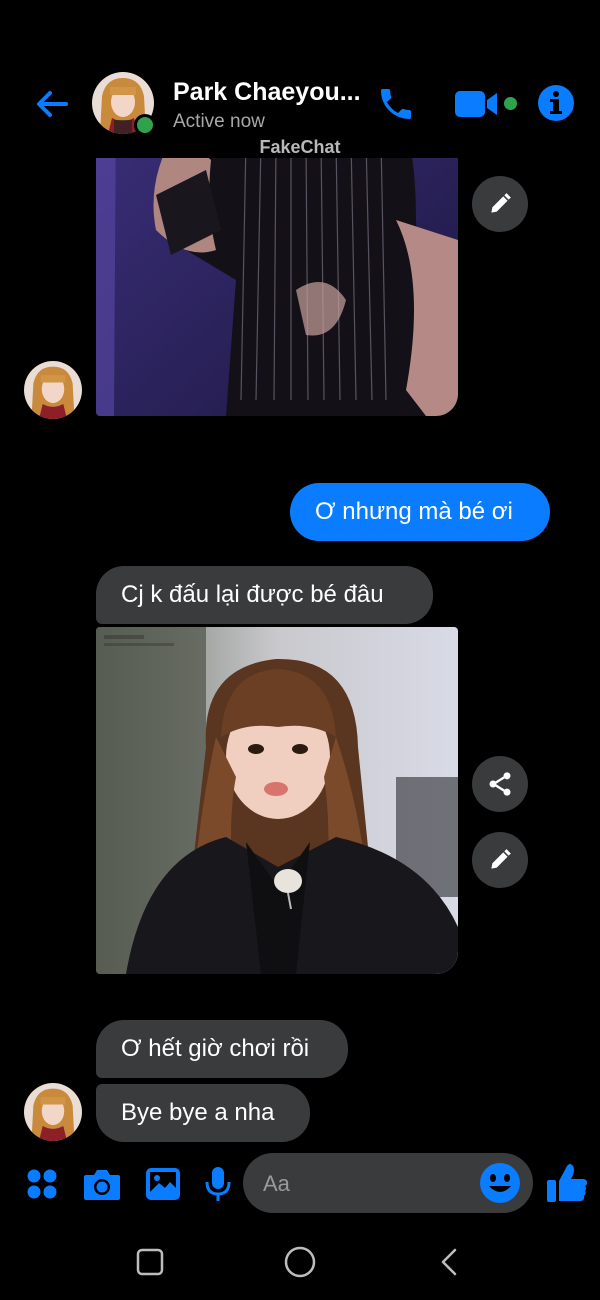 This screenshot has height=1300, width=600. What do you see at coordinates (218, 1184) in the screenshot?
I see `microphone-icon` at bounding box center [218, 1184].